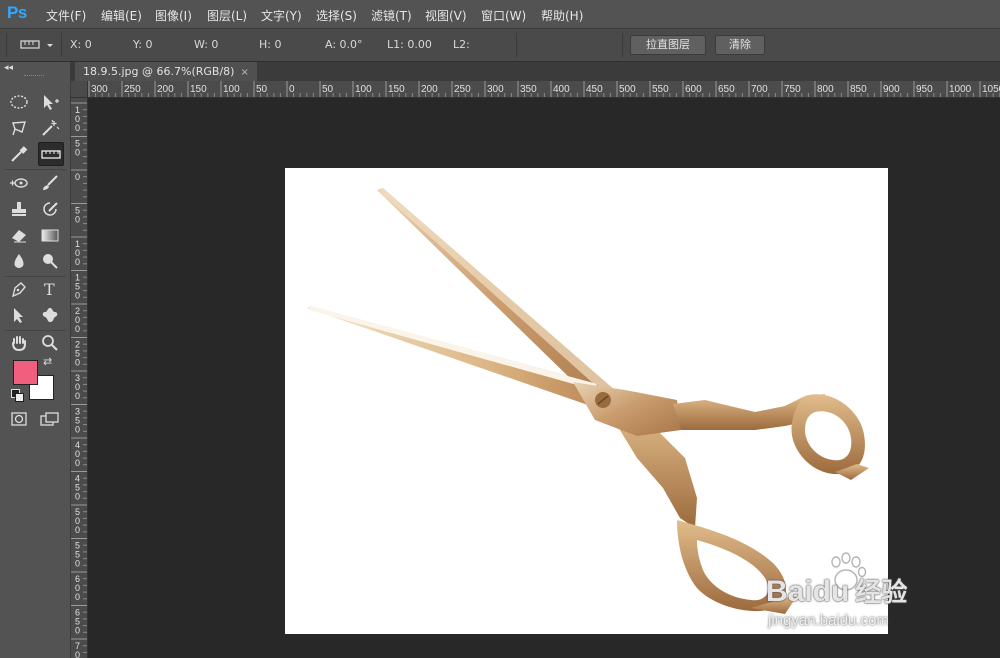 The width and height of the screenshot is (1000, 658). What do you see at coordinates (19, 419) in the screenshot?
I see `quick-mask-icon` at bounding box center [19, 419].